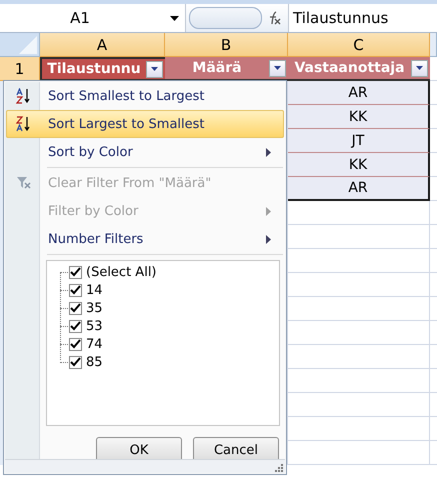 Image resolution: width=437 pixels, height=477 pixels. What do you see at coordinates (94, 308) in the screenshot?
I see `value-label: 35` at bounding box center [94, 308].